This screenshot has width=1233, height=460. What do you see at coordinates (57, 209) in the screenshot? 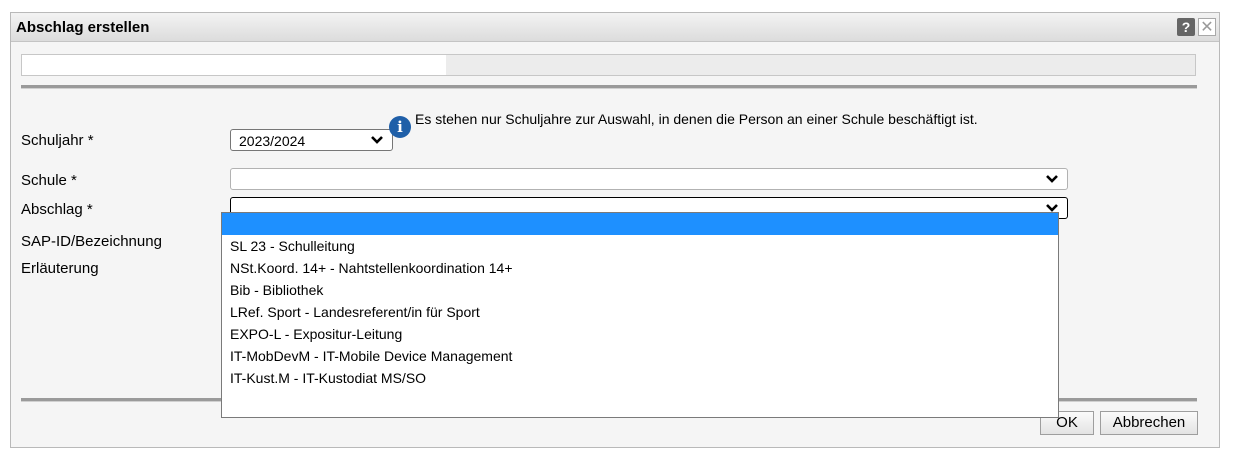
I see `abschlag-label: Abschlag *` at bounding box center [57, 209].